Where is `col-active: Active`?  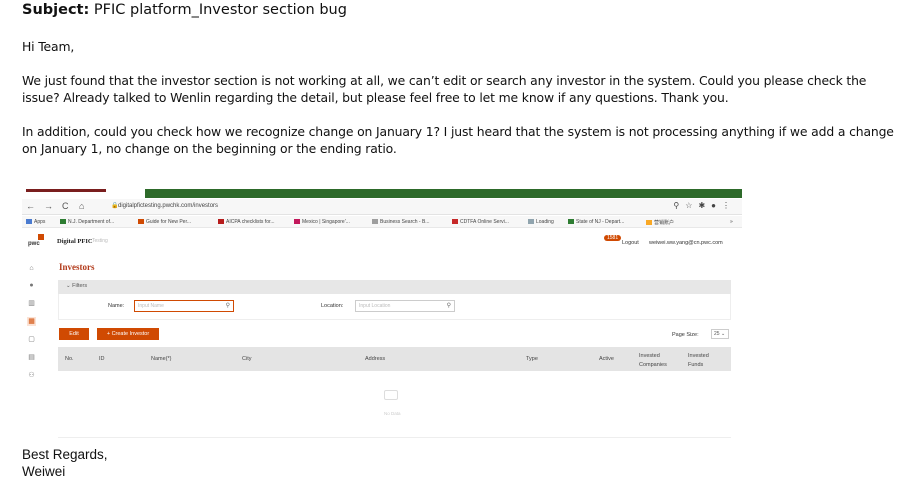 col-active: Active is located at coordinates (606, 359).